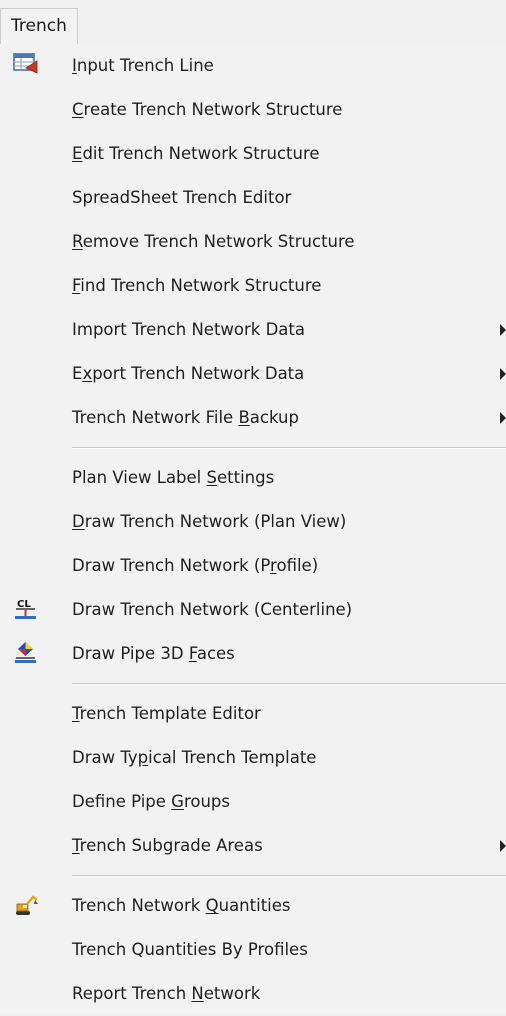 The width and height of the screenshot is (506, 1016). I want to click on menu-item-trench-subgrade-areas: Trench Subgrade Areas, so click(253, 846).